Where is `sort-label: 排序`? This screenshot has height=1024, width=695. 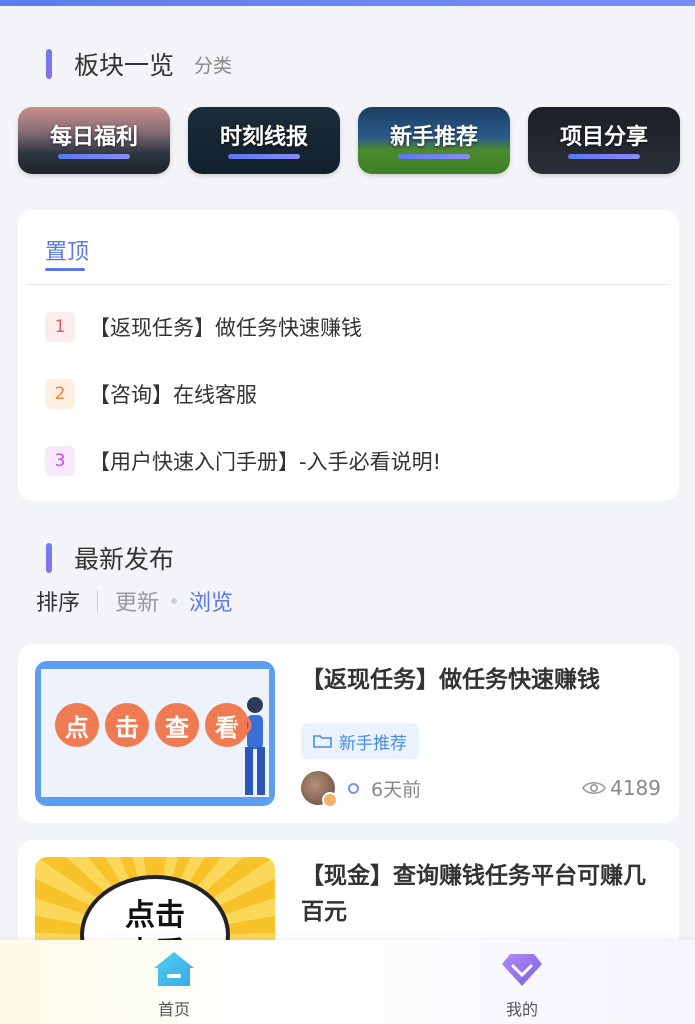
sort-label: 排序 is located at coordinates (58, 603).